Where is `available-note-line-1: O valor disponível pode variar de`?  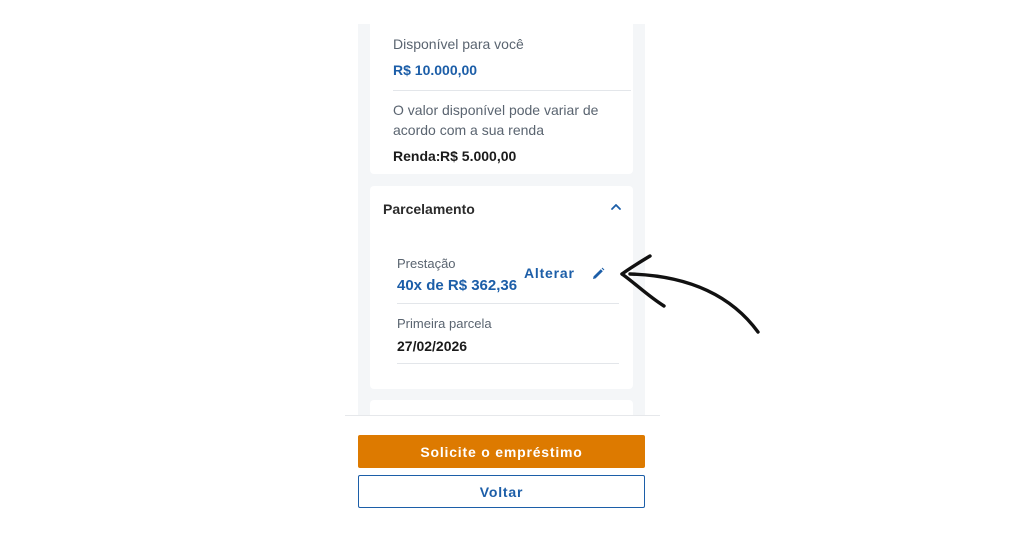
available-note-line-1: O valor disponível pode variar de is located at coordinates (496, 110).